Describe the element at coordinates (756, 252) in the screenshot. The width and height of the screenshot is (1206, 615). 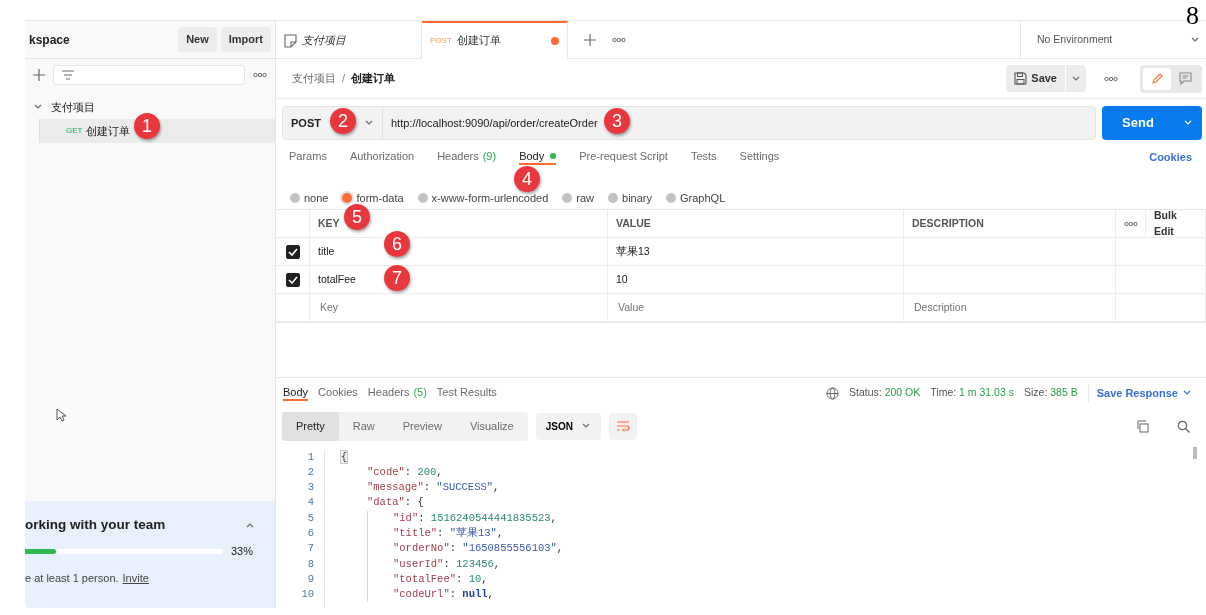
I see `table-cell: 苹果13` at that location.